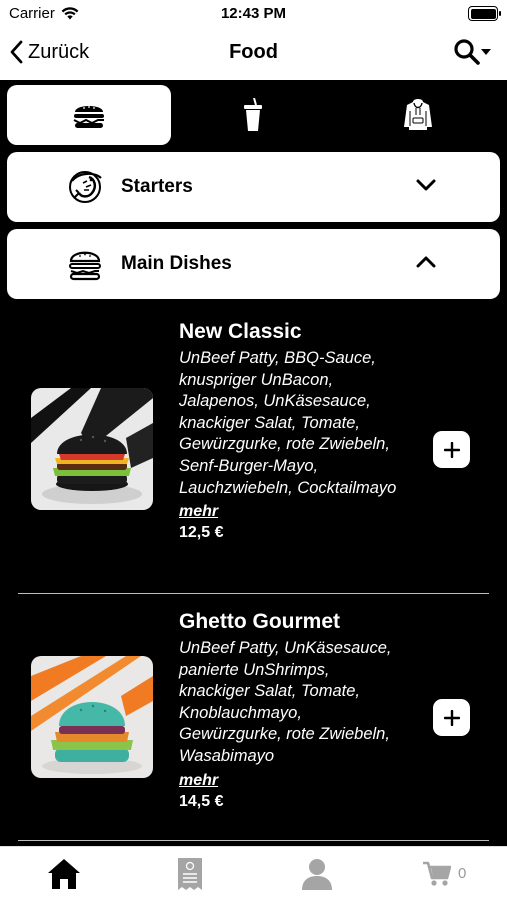 This screenshot has height=900, width=507. Describe the element at coordinates (201, 801) in the screenshot. I see `item-price: 14,5 €` at that location.